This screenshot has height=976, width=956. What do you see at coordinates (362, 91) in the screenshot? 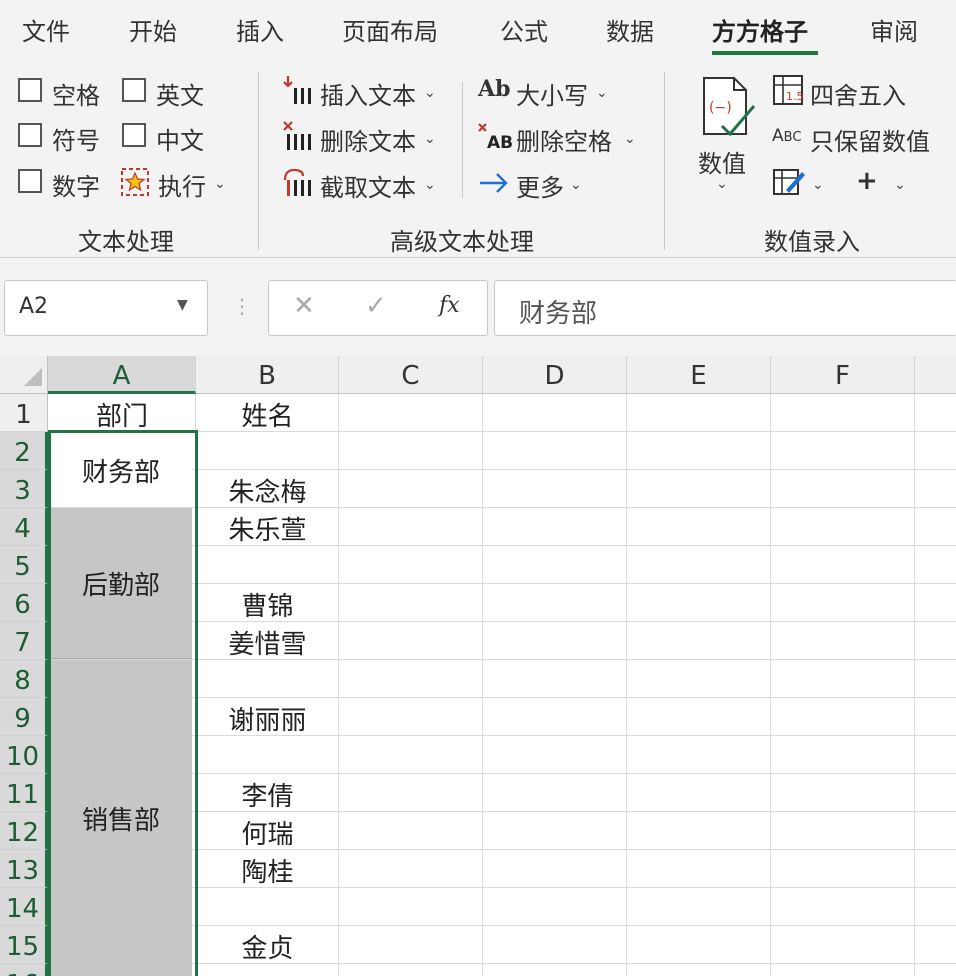
I see `insert-text-button: 插入文本 ⌄` at bounding box center [362, 91].